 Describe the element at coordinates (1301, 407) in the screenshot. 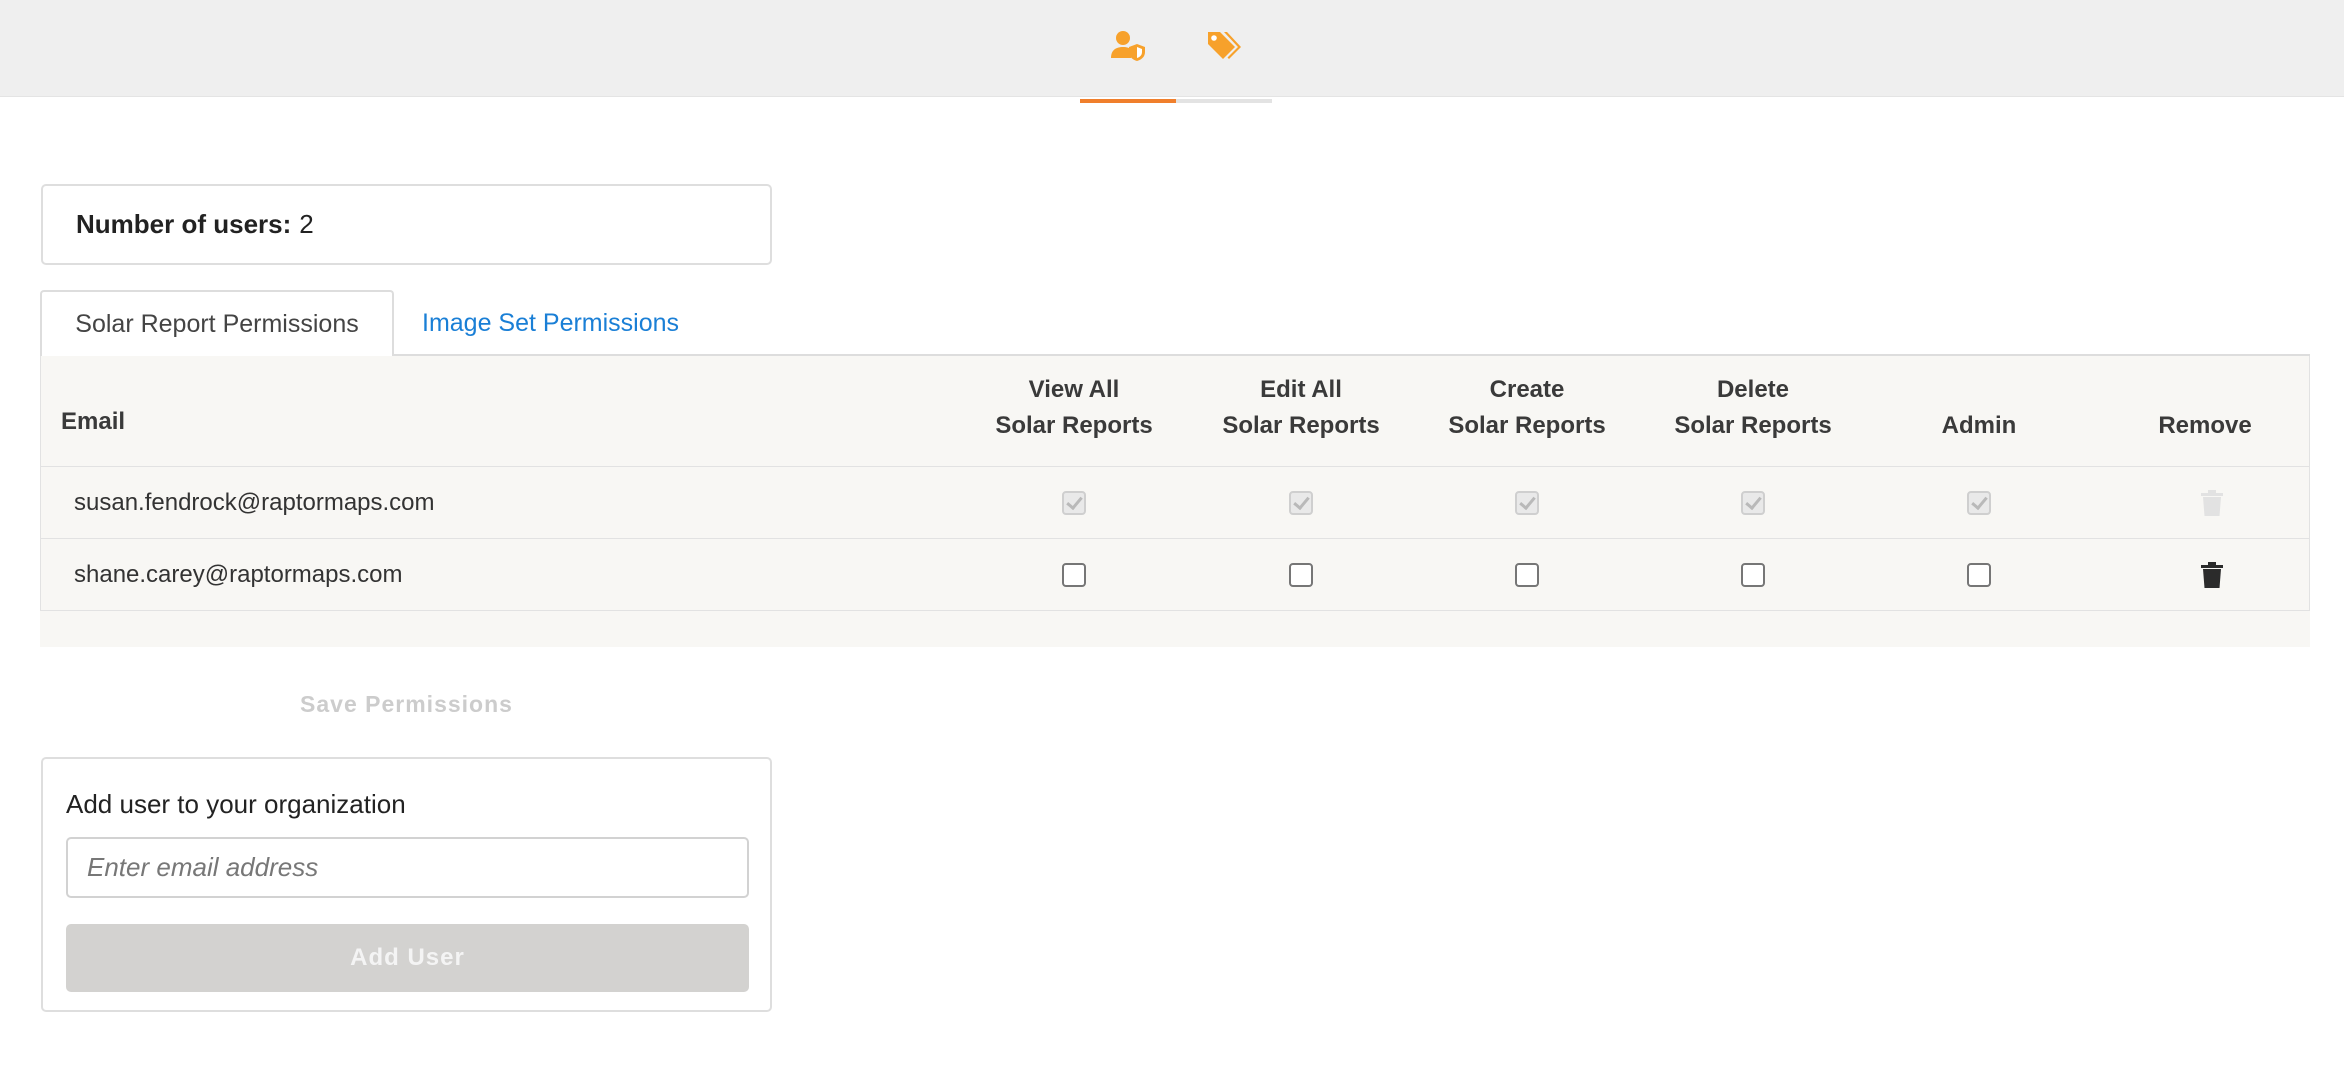

I see `column-header-edit-all: Edit All Solar Reports` at that location.